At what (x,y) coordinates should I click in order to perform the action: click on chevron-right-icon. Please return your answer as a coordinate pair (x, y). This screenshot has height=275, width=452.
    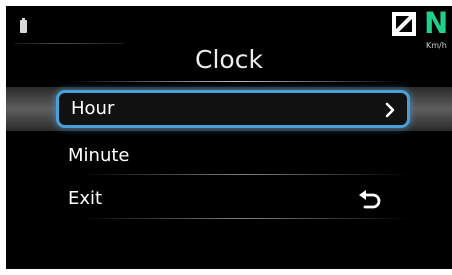
    Looking at the image, I should click on (390, 110).